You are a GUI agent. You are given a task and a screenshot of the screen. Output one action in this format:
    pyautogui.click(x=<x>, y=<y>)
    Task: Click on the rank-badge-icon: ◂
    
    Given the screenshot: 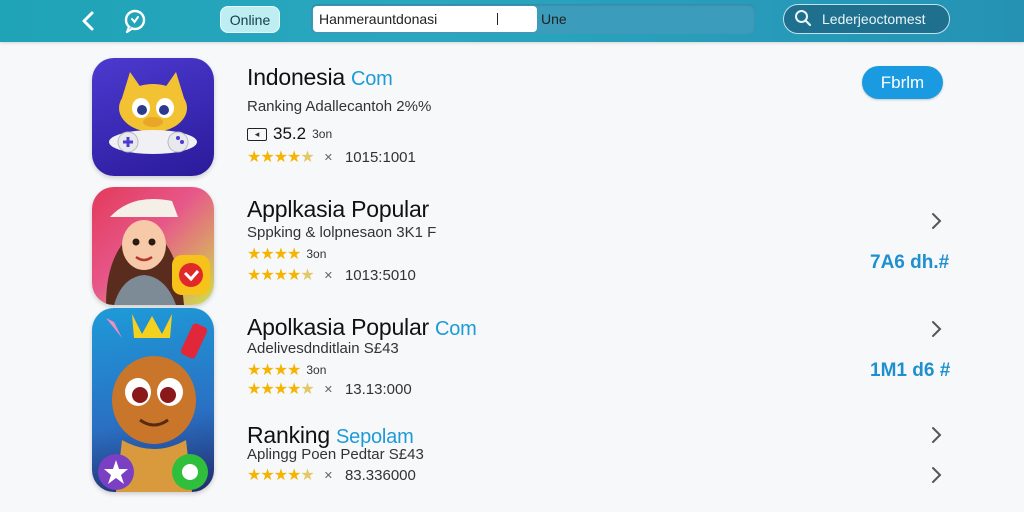 What is the action you would take?
    pyautogui.click(x=257, y=134)
    